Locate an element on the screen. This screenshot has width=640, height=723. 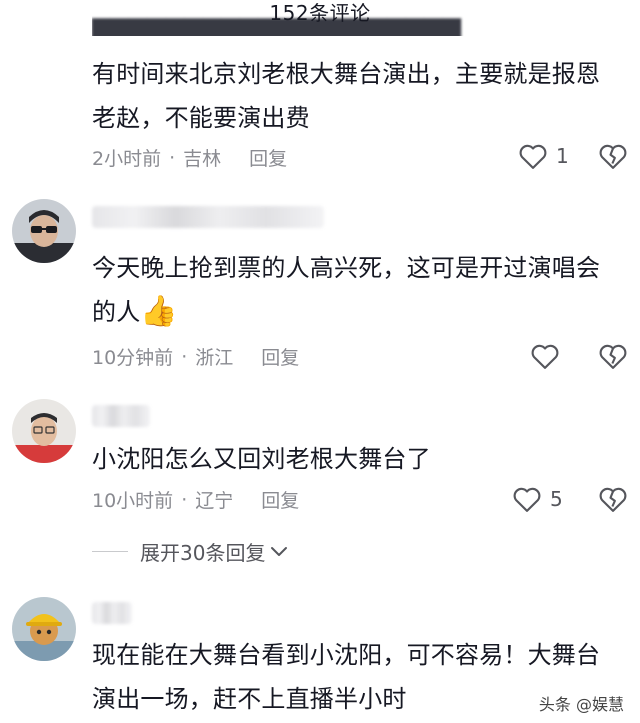
comment-2-meta: 10分钟前 · 浙江 回复 is located at coordinates (195, 356).